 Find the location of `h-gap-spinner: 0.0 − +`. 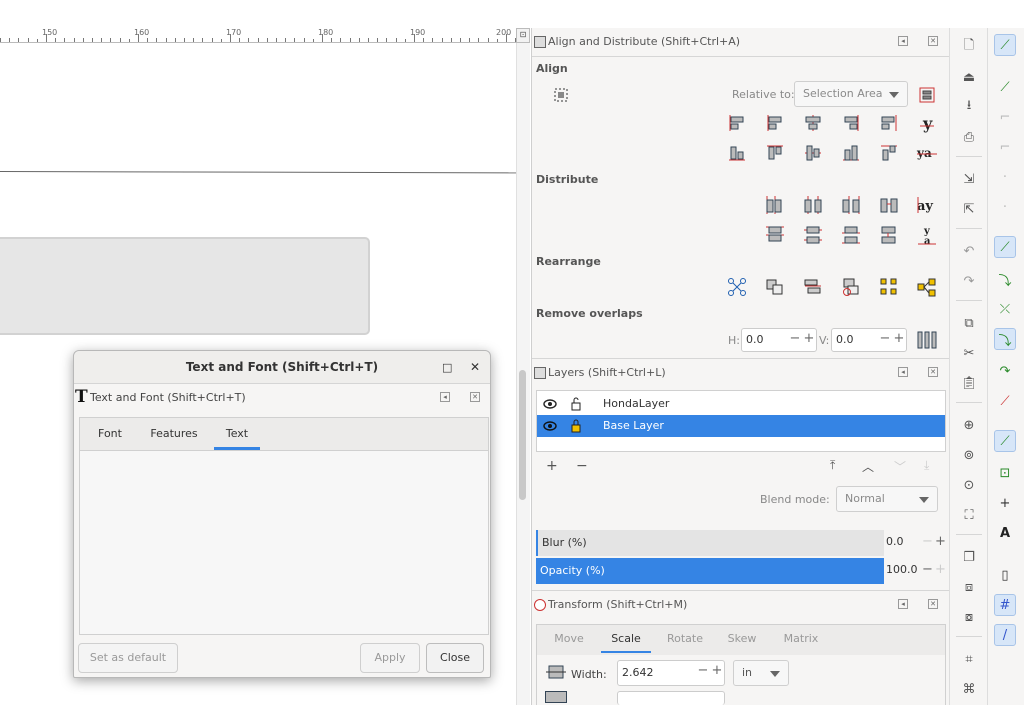

h-gap-spinner: 0.0 − + is located at coordinates (779, 340).